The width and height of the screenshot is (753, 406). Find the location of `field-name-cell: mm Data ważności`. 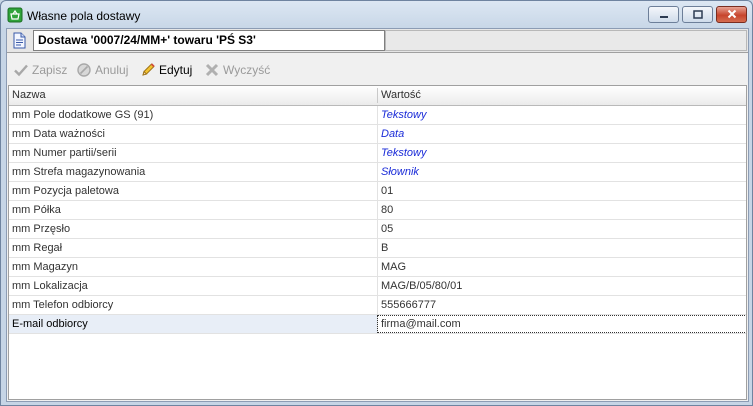

field-name-cell: mm Data ważności is located at coordinates (192, 134).